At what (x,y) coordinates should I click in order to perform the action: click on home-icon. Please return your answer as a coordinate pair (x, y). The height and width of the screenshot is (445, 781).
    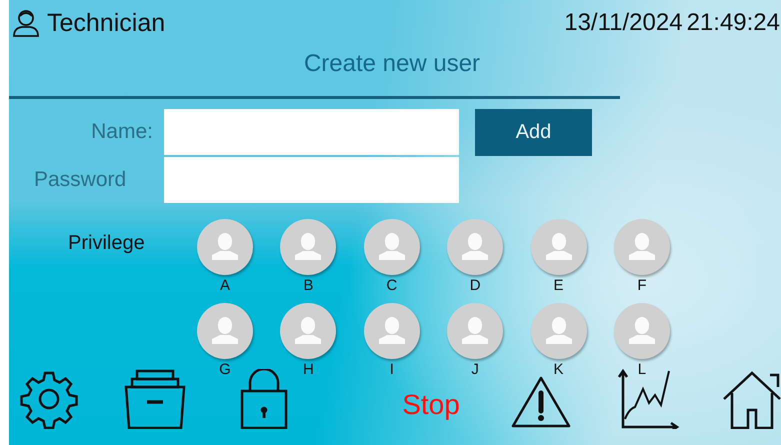
    Looking at the image, I should click on (751, 399).